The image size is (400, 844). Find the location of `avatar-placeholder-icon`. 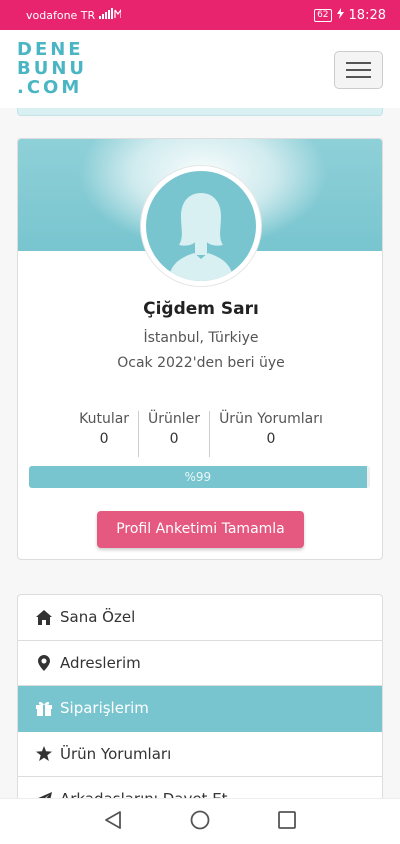

avatar-placeholder-icon is located at coordinates (201, 226).